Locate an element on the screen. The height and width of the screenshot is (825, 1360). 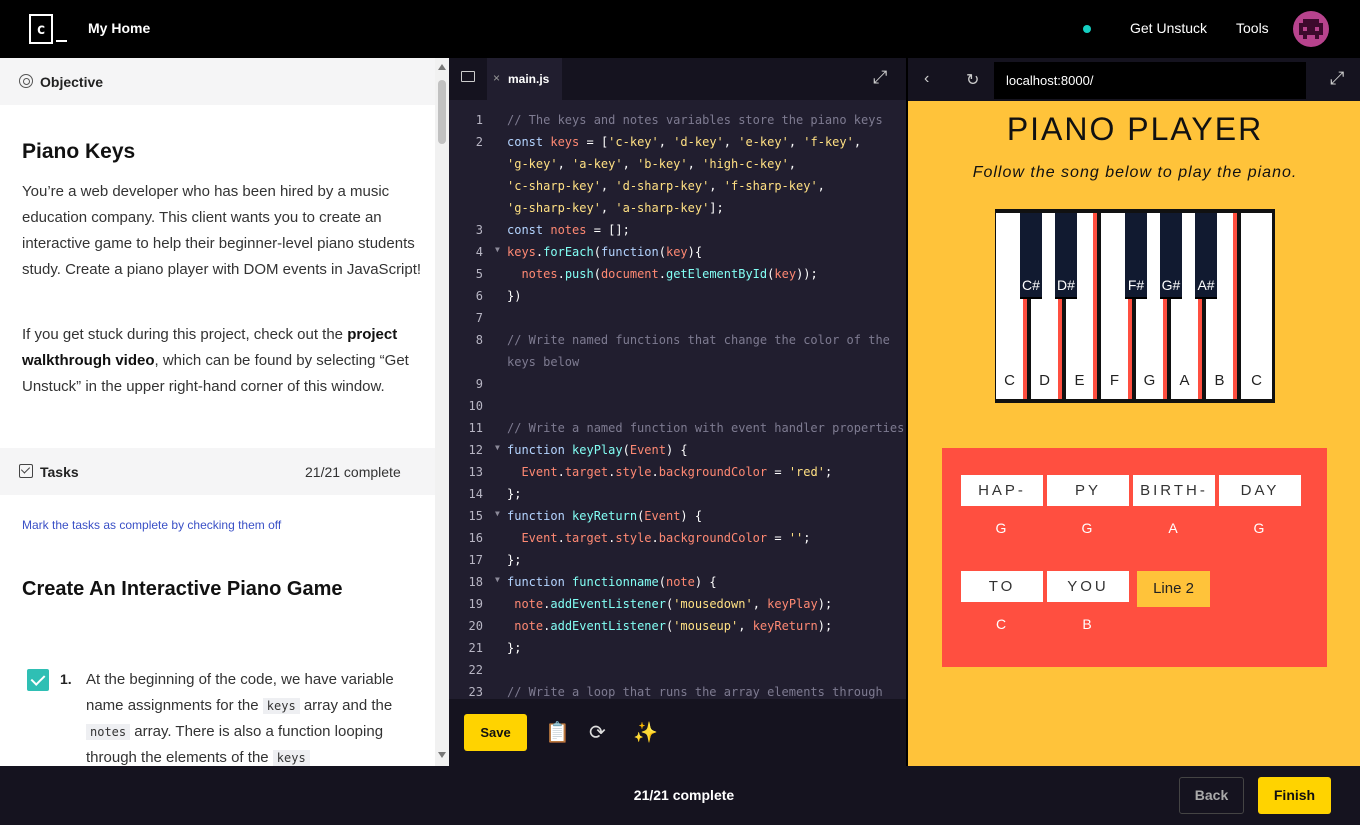
tools-button: Tools is located at coordinates (1252, 28).